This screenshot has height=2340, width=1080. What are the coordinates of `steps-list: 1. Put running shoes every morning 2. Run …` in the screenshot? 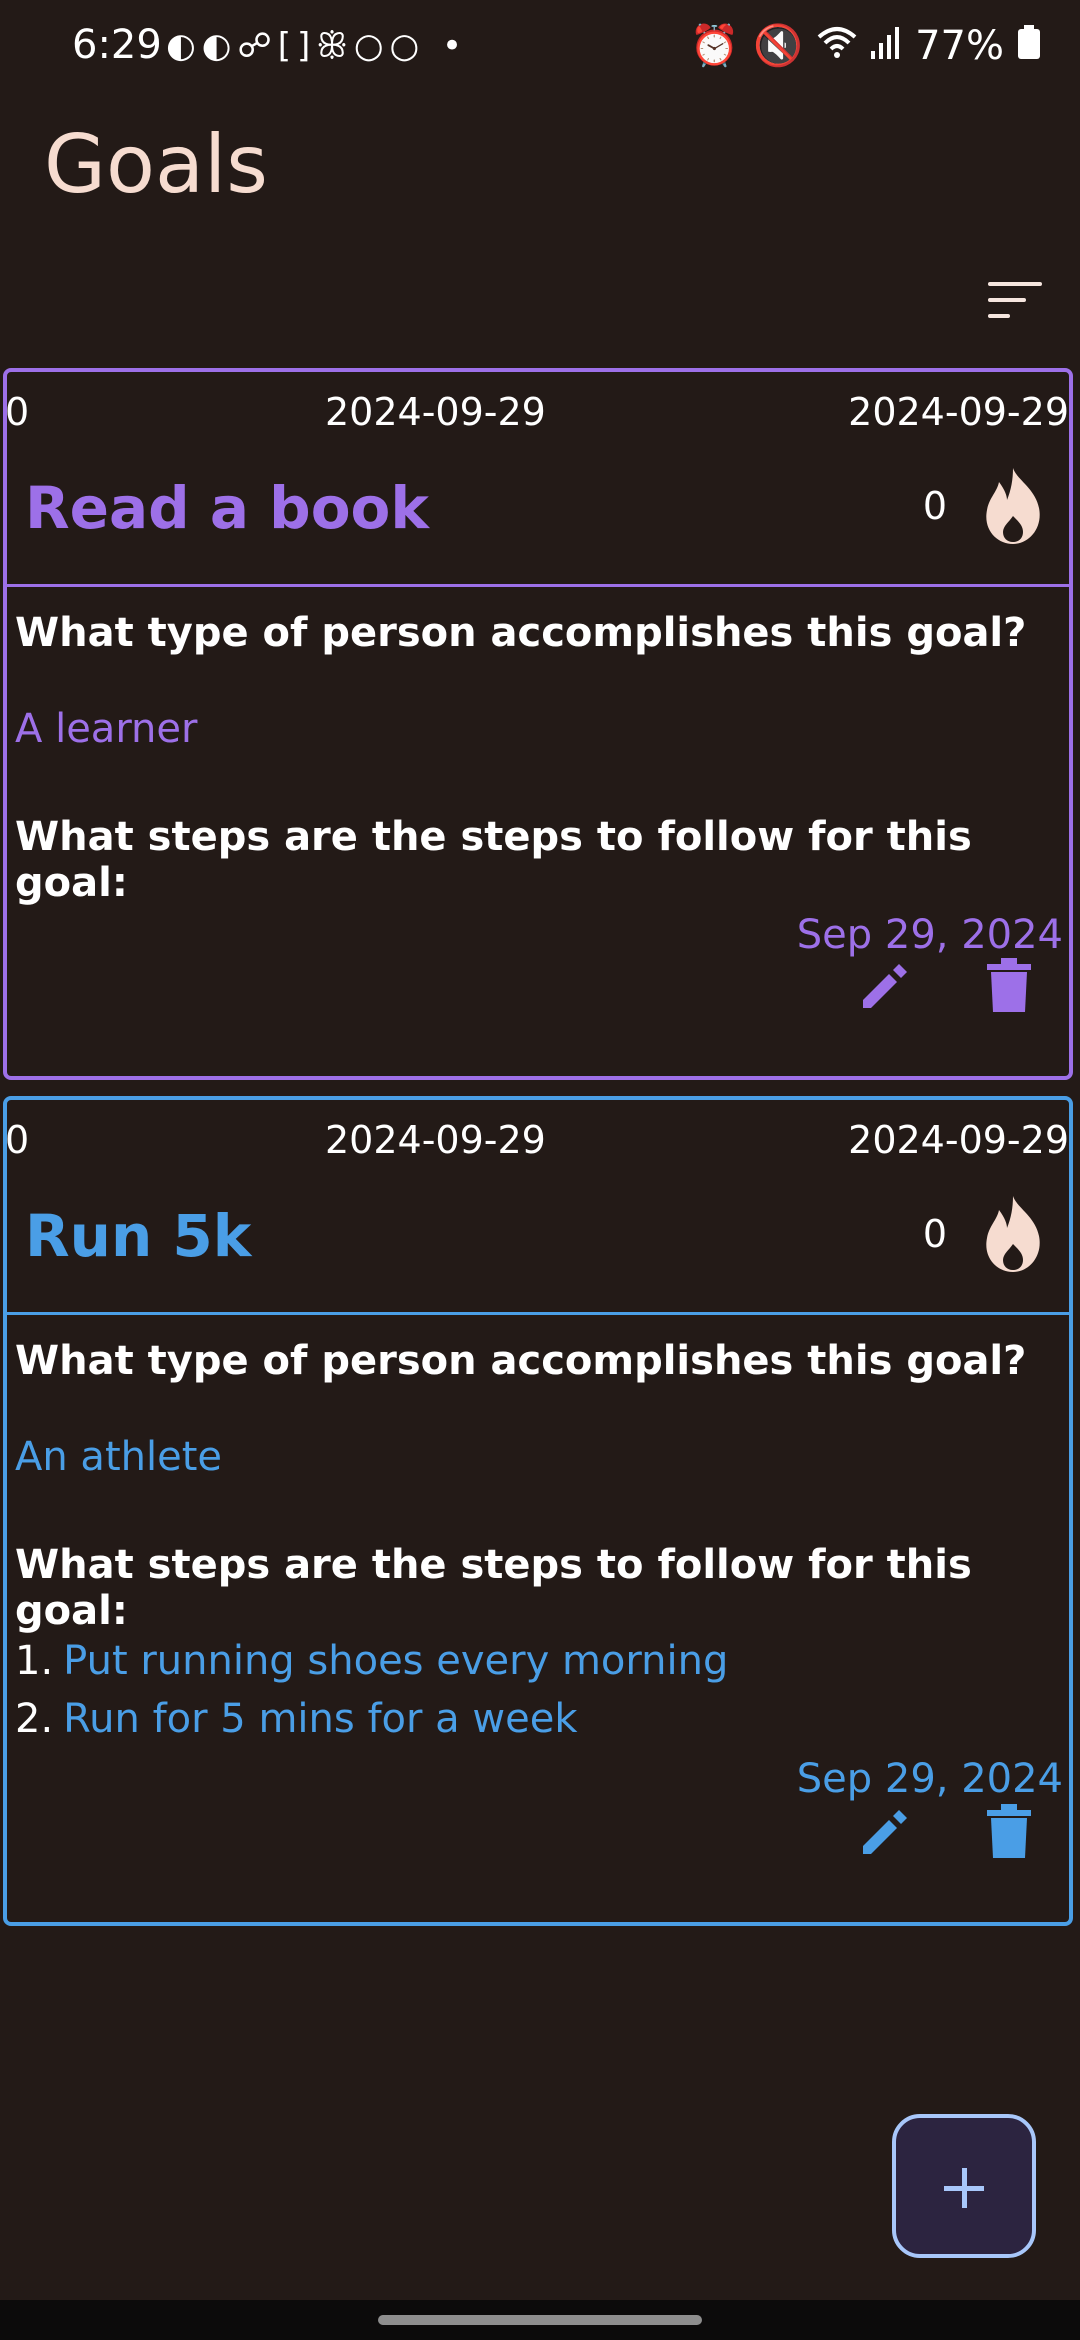 It's located at (371, 1690).